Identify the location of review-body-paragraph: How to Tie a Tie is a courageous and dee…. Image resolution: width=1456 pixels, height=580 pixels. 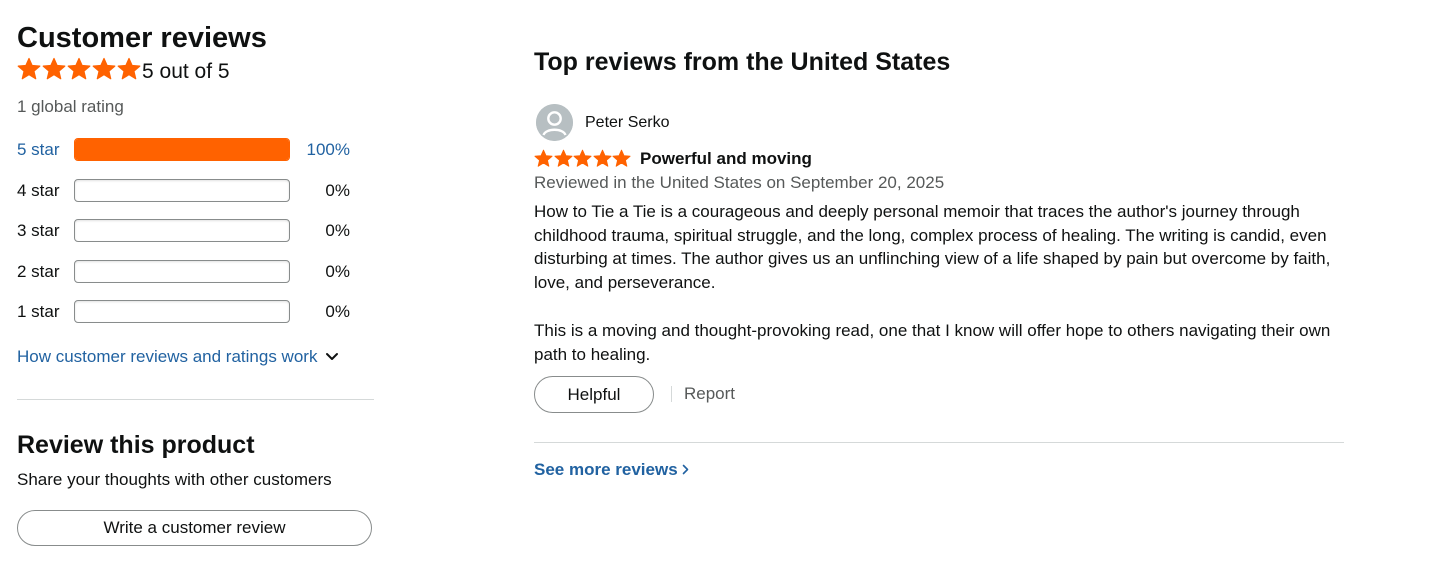
(932, 247).